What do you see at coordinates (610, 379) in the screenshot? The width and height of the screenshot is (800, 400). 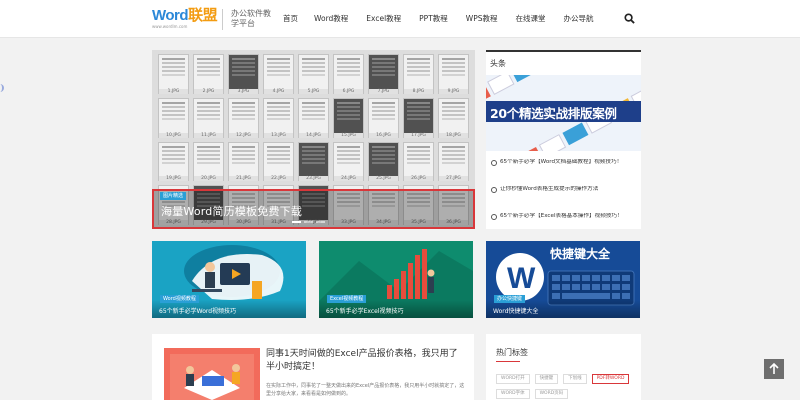 I see `tag-item: PDF转WORD` at bounding box center [610, 379].